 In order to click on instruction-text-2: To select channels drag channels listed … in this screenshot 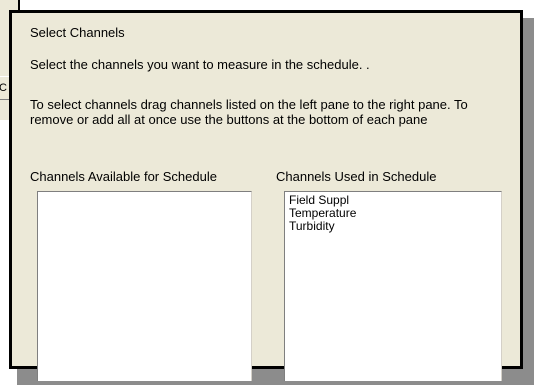, I will do `click(249, 112)`.